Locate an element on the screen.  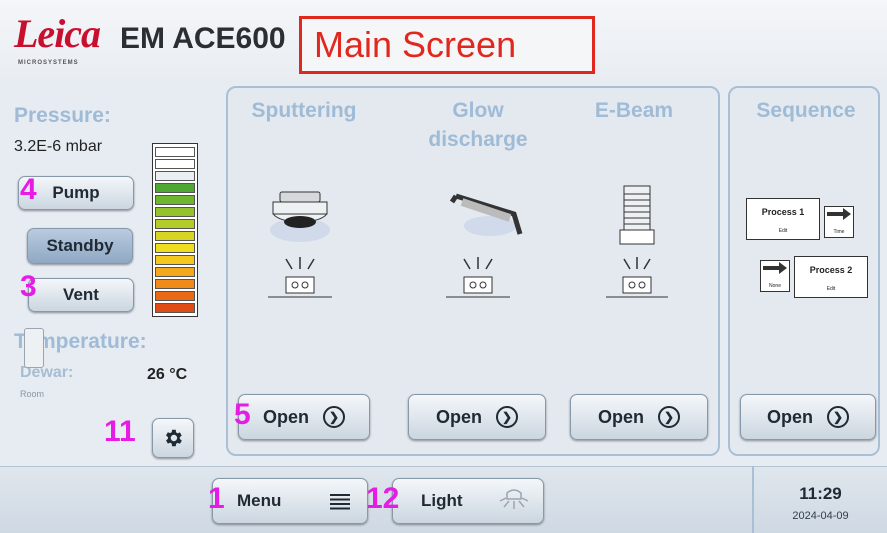
vent-button: Vent is located at coordinates (81, 295).